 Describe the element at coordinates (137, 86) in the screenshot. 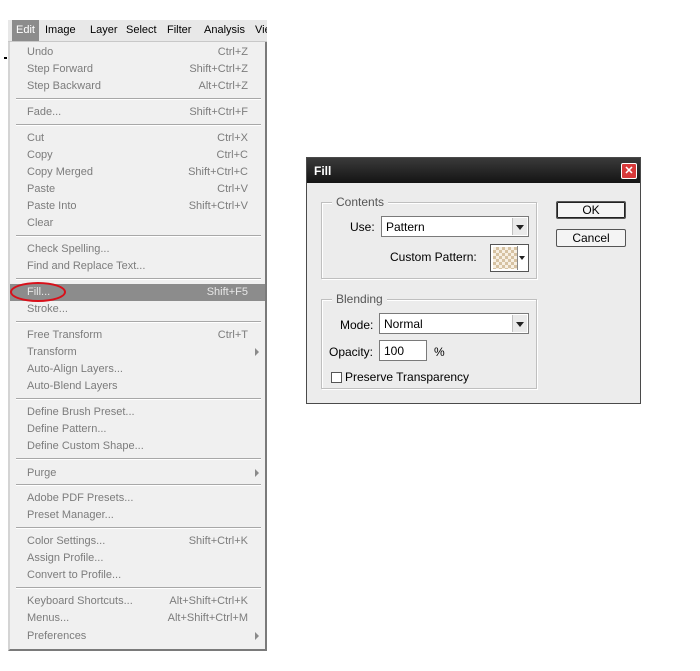

I see `menu-item-step-backward: Step Backward Alt+Ctrl+Z` at that location.